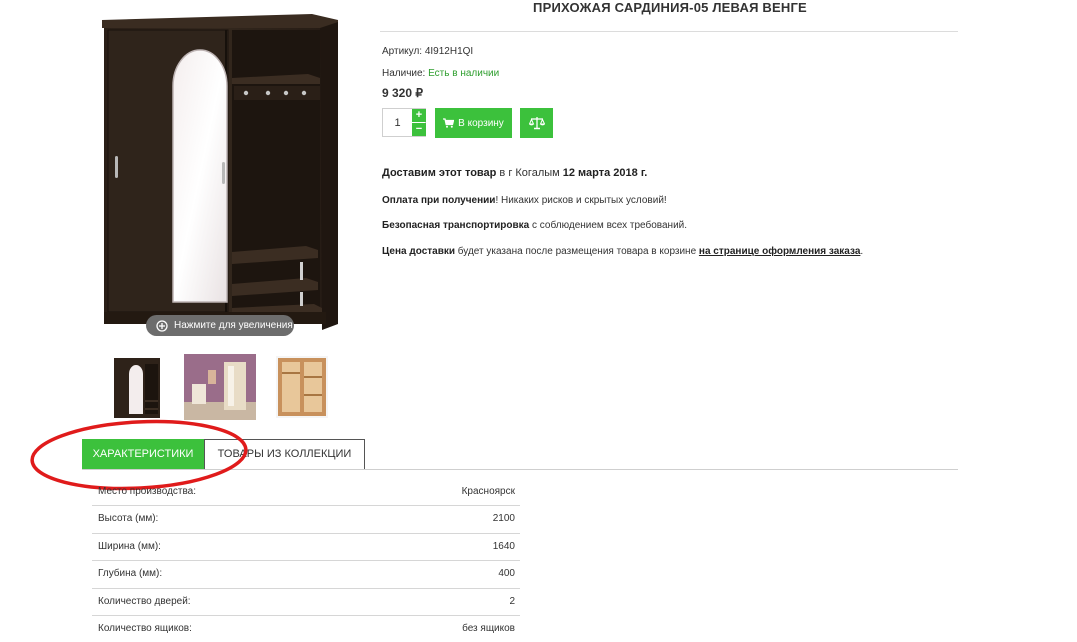 This screenshot has width=1077, height=642. I want to click on checkout-page-link: на странице оформления заказа, so click(779, 251).